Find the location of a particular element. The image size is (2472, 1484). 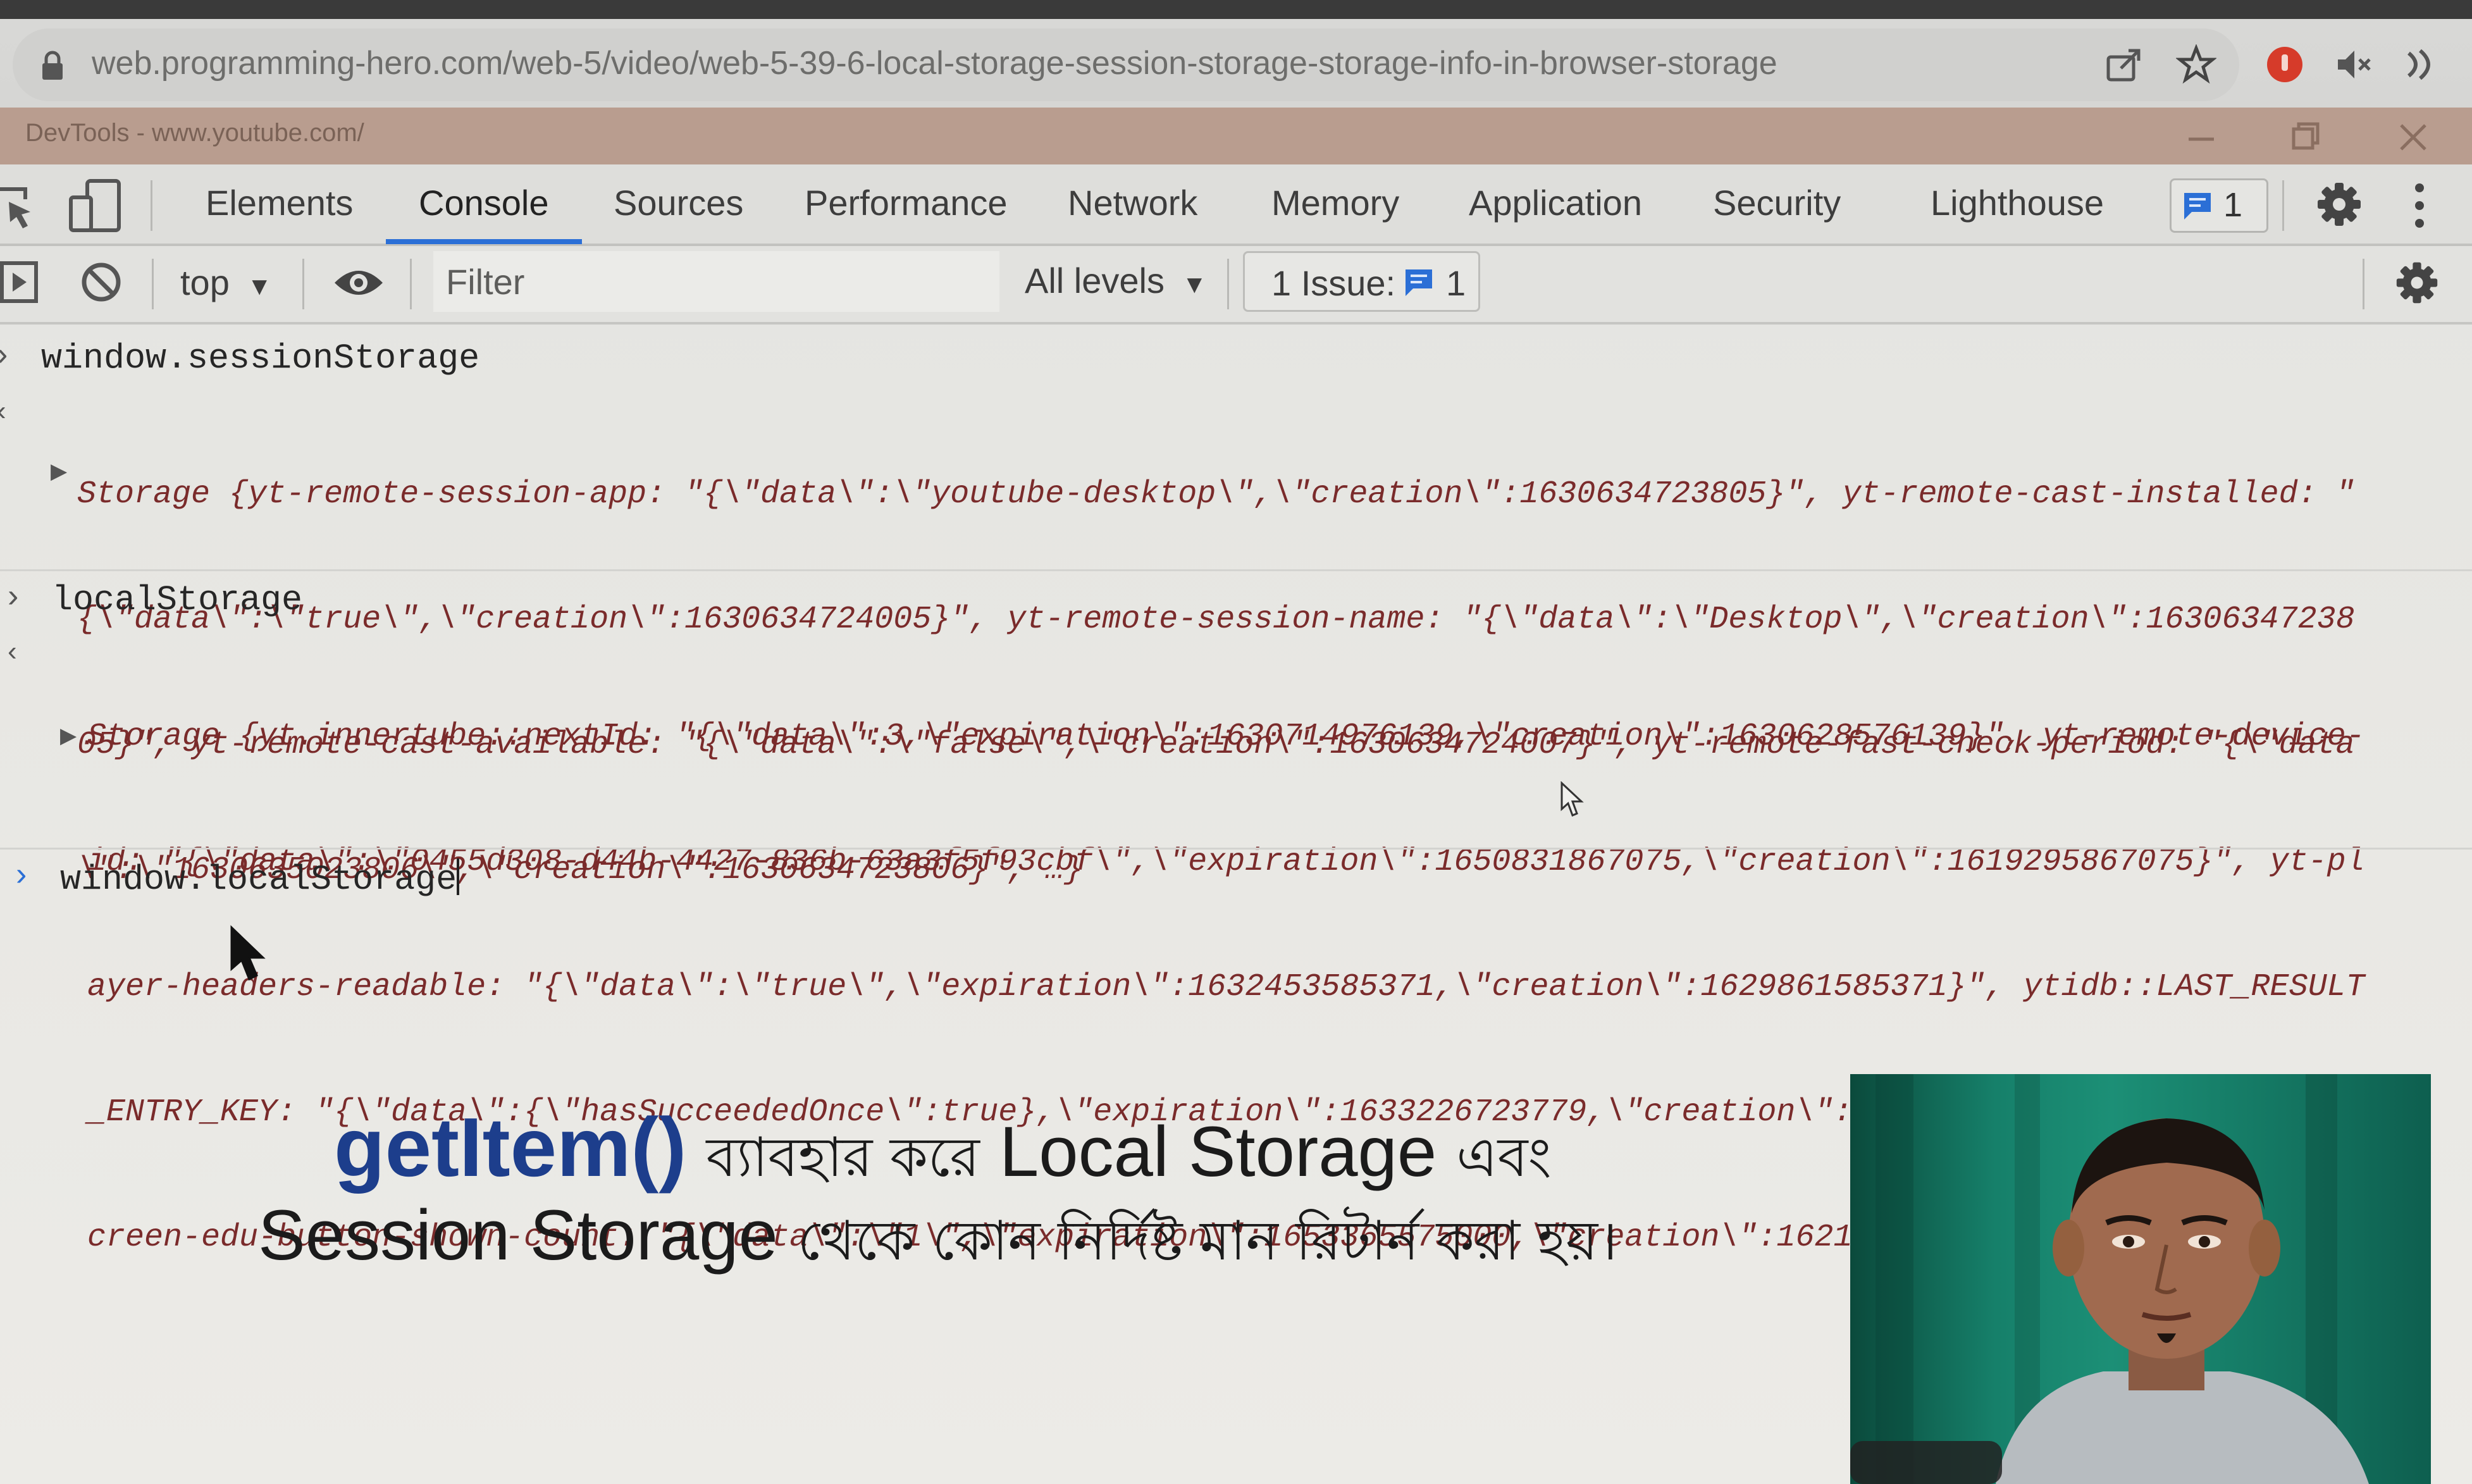

log-levels-value: All levels is located at coordinates (1095, 280).